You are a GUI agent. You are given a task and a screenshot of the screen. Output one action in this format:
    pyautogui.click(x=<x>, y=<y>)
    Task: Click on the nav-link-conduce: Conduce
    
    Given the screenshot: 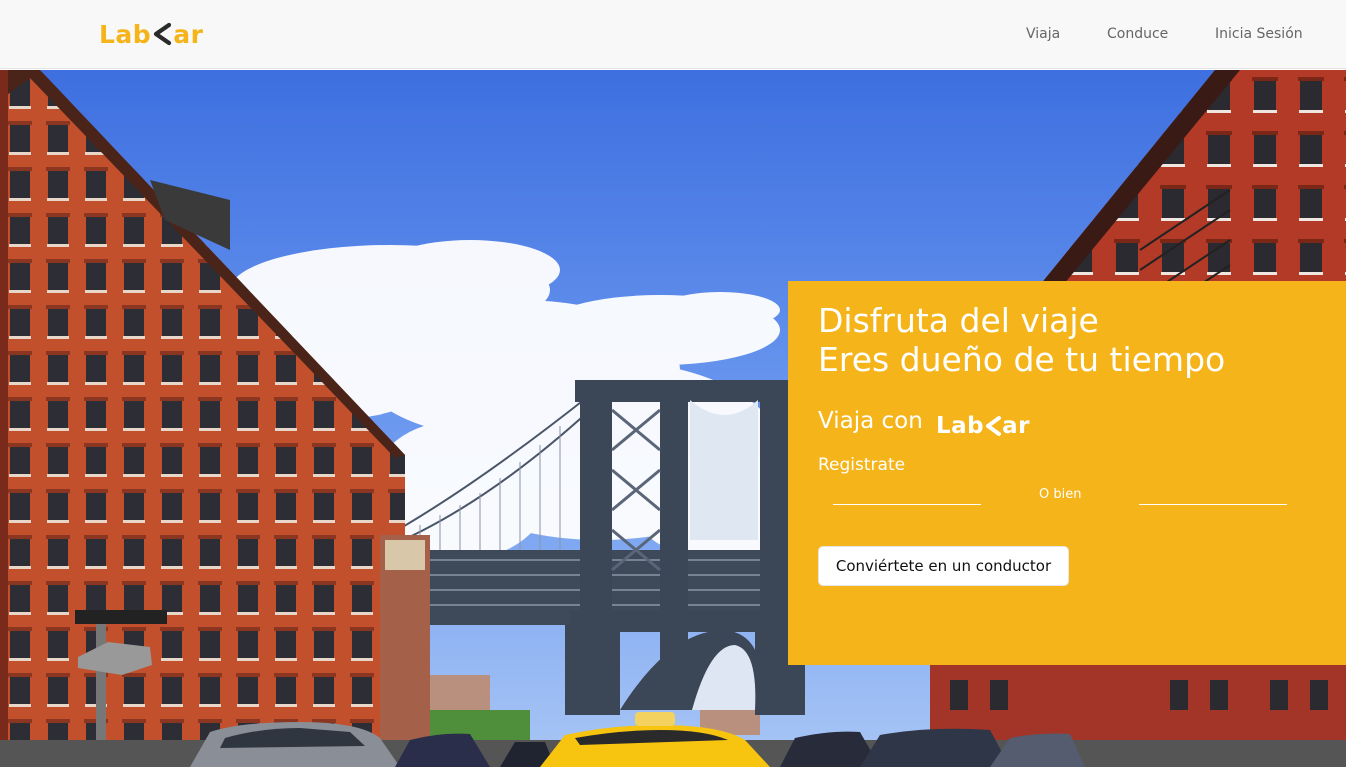 What is the action you would take?
    pyautogui.click(x=1137, y=34)
    